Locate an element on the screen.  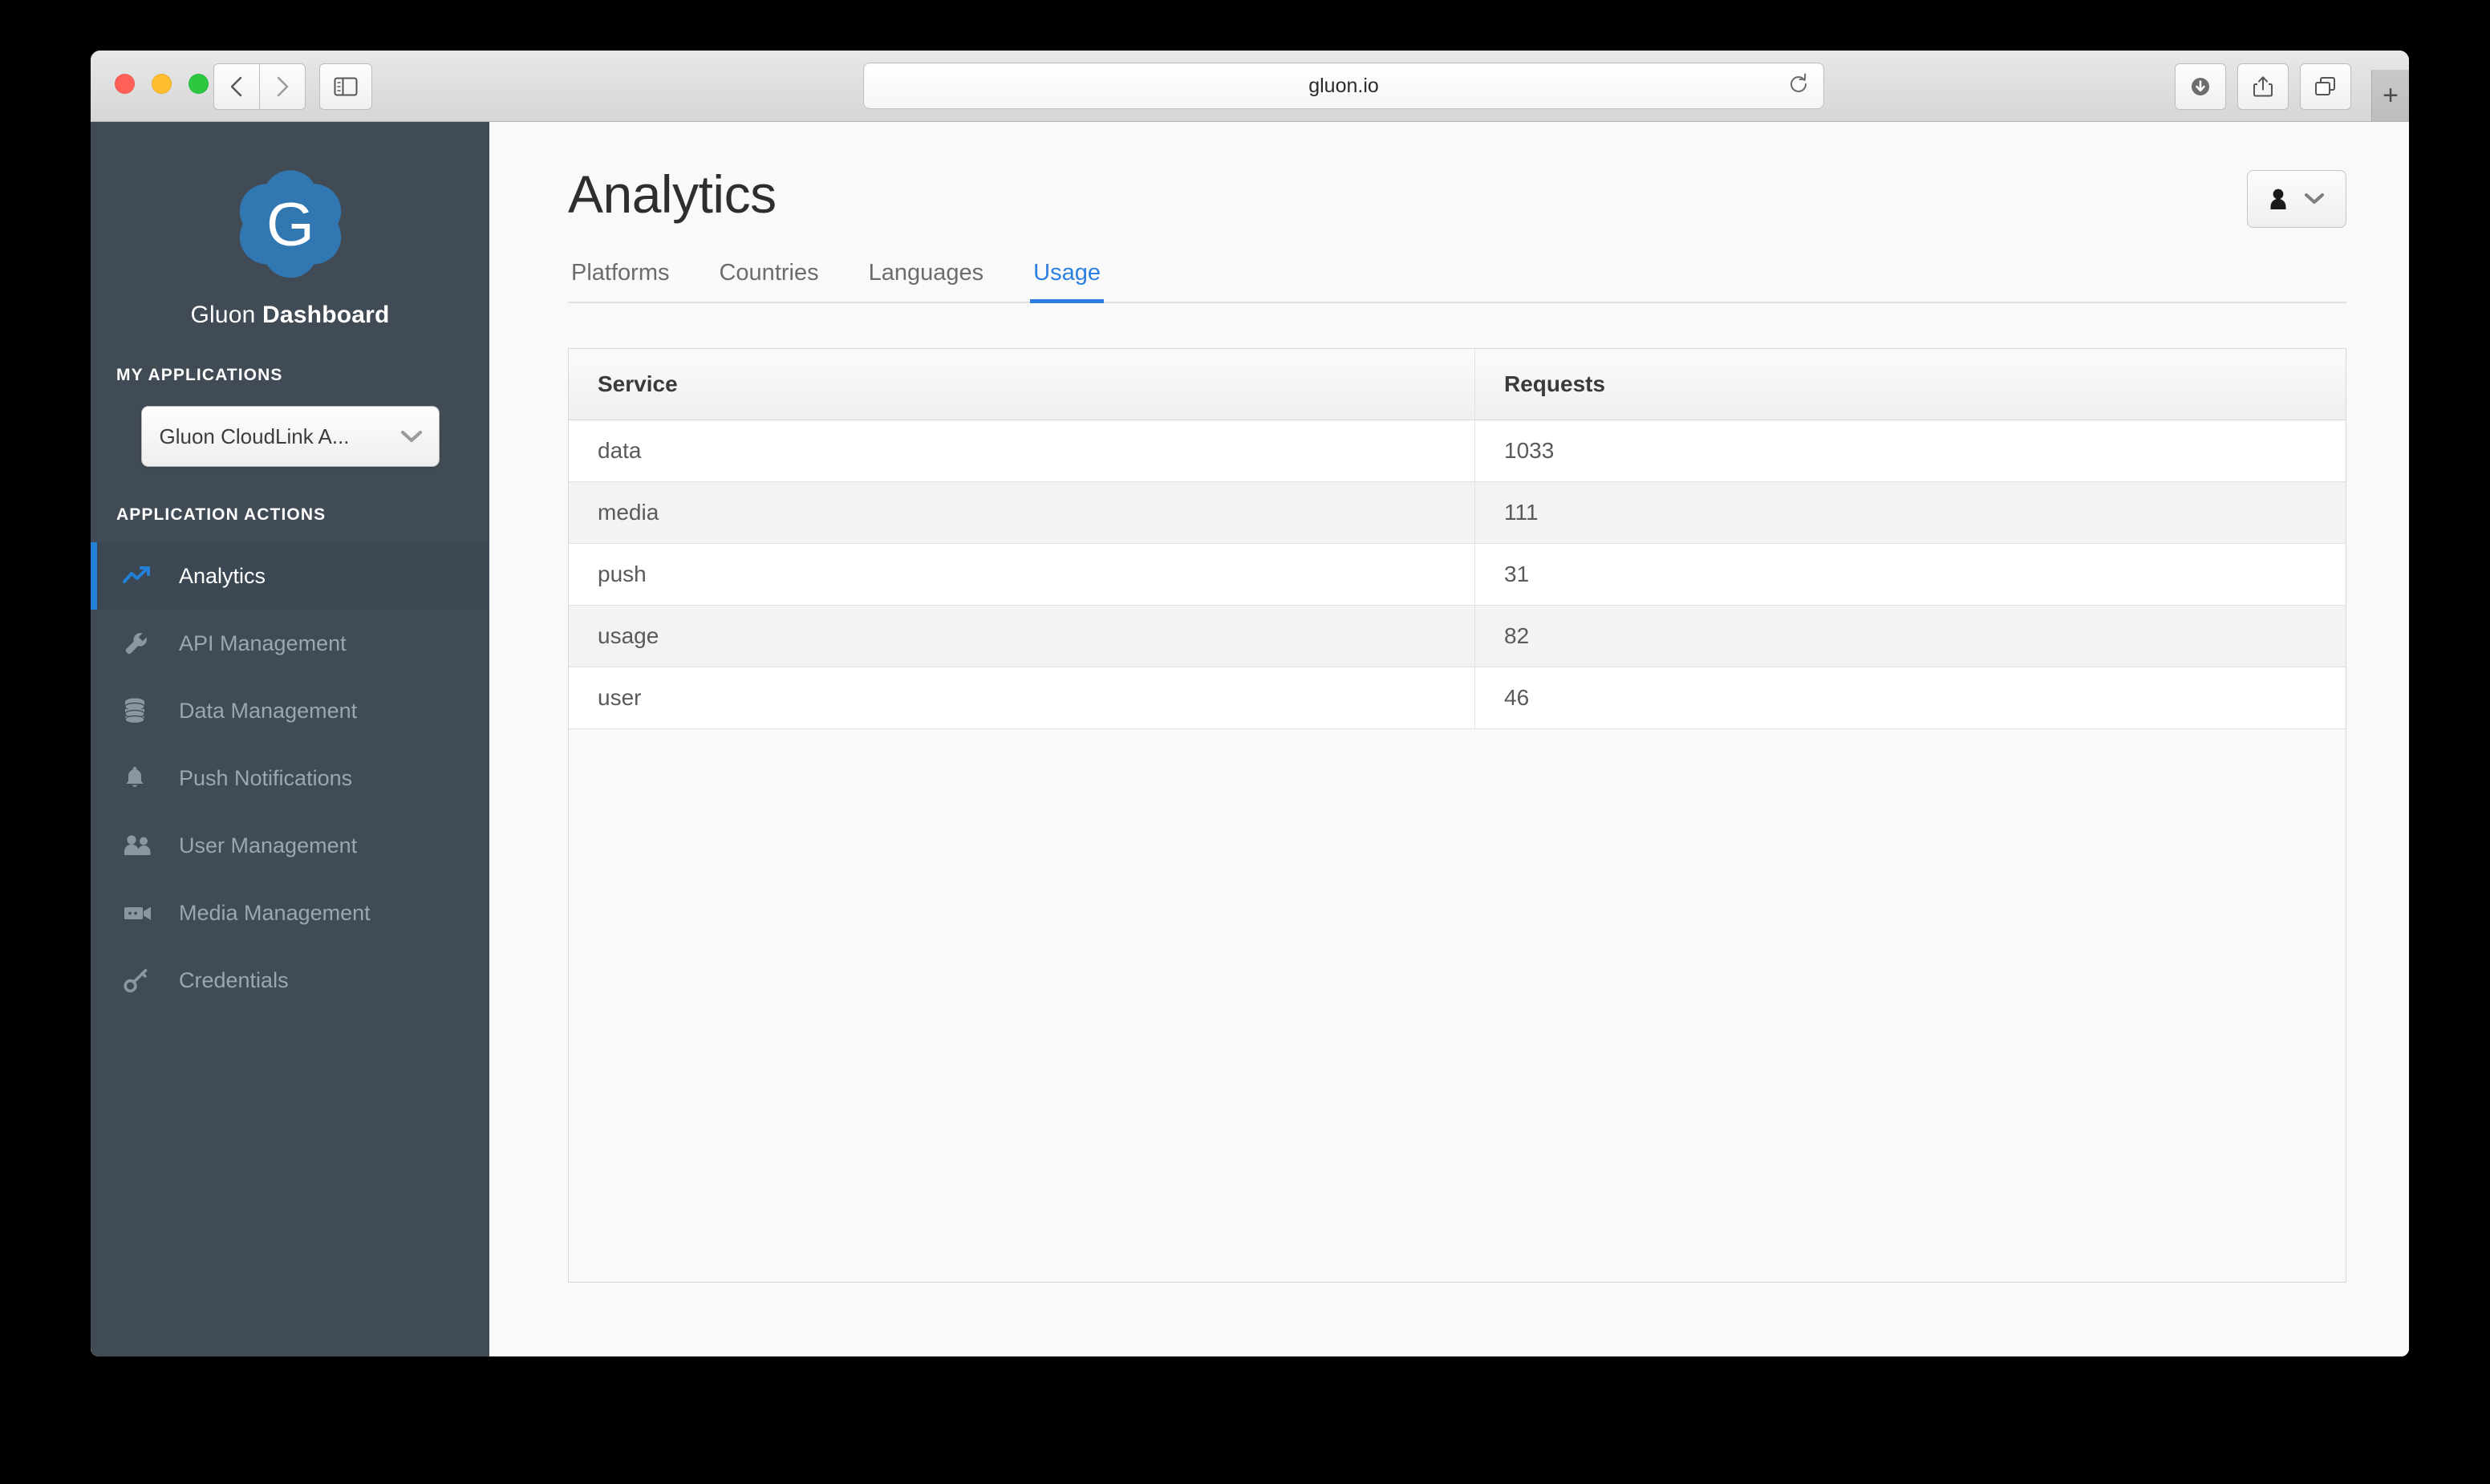
cell-requests: 31 is located at coordinates (1910, 575).